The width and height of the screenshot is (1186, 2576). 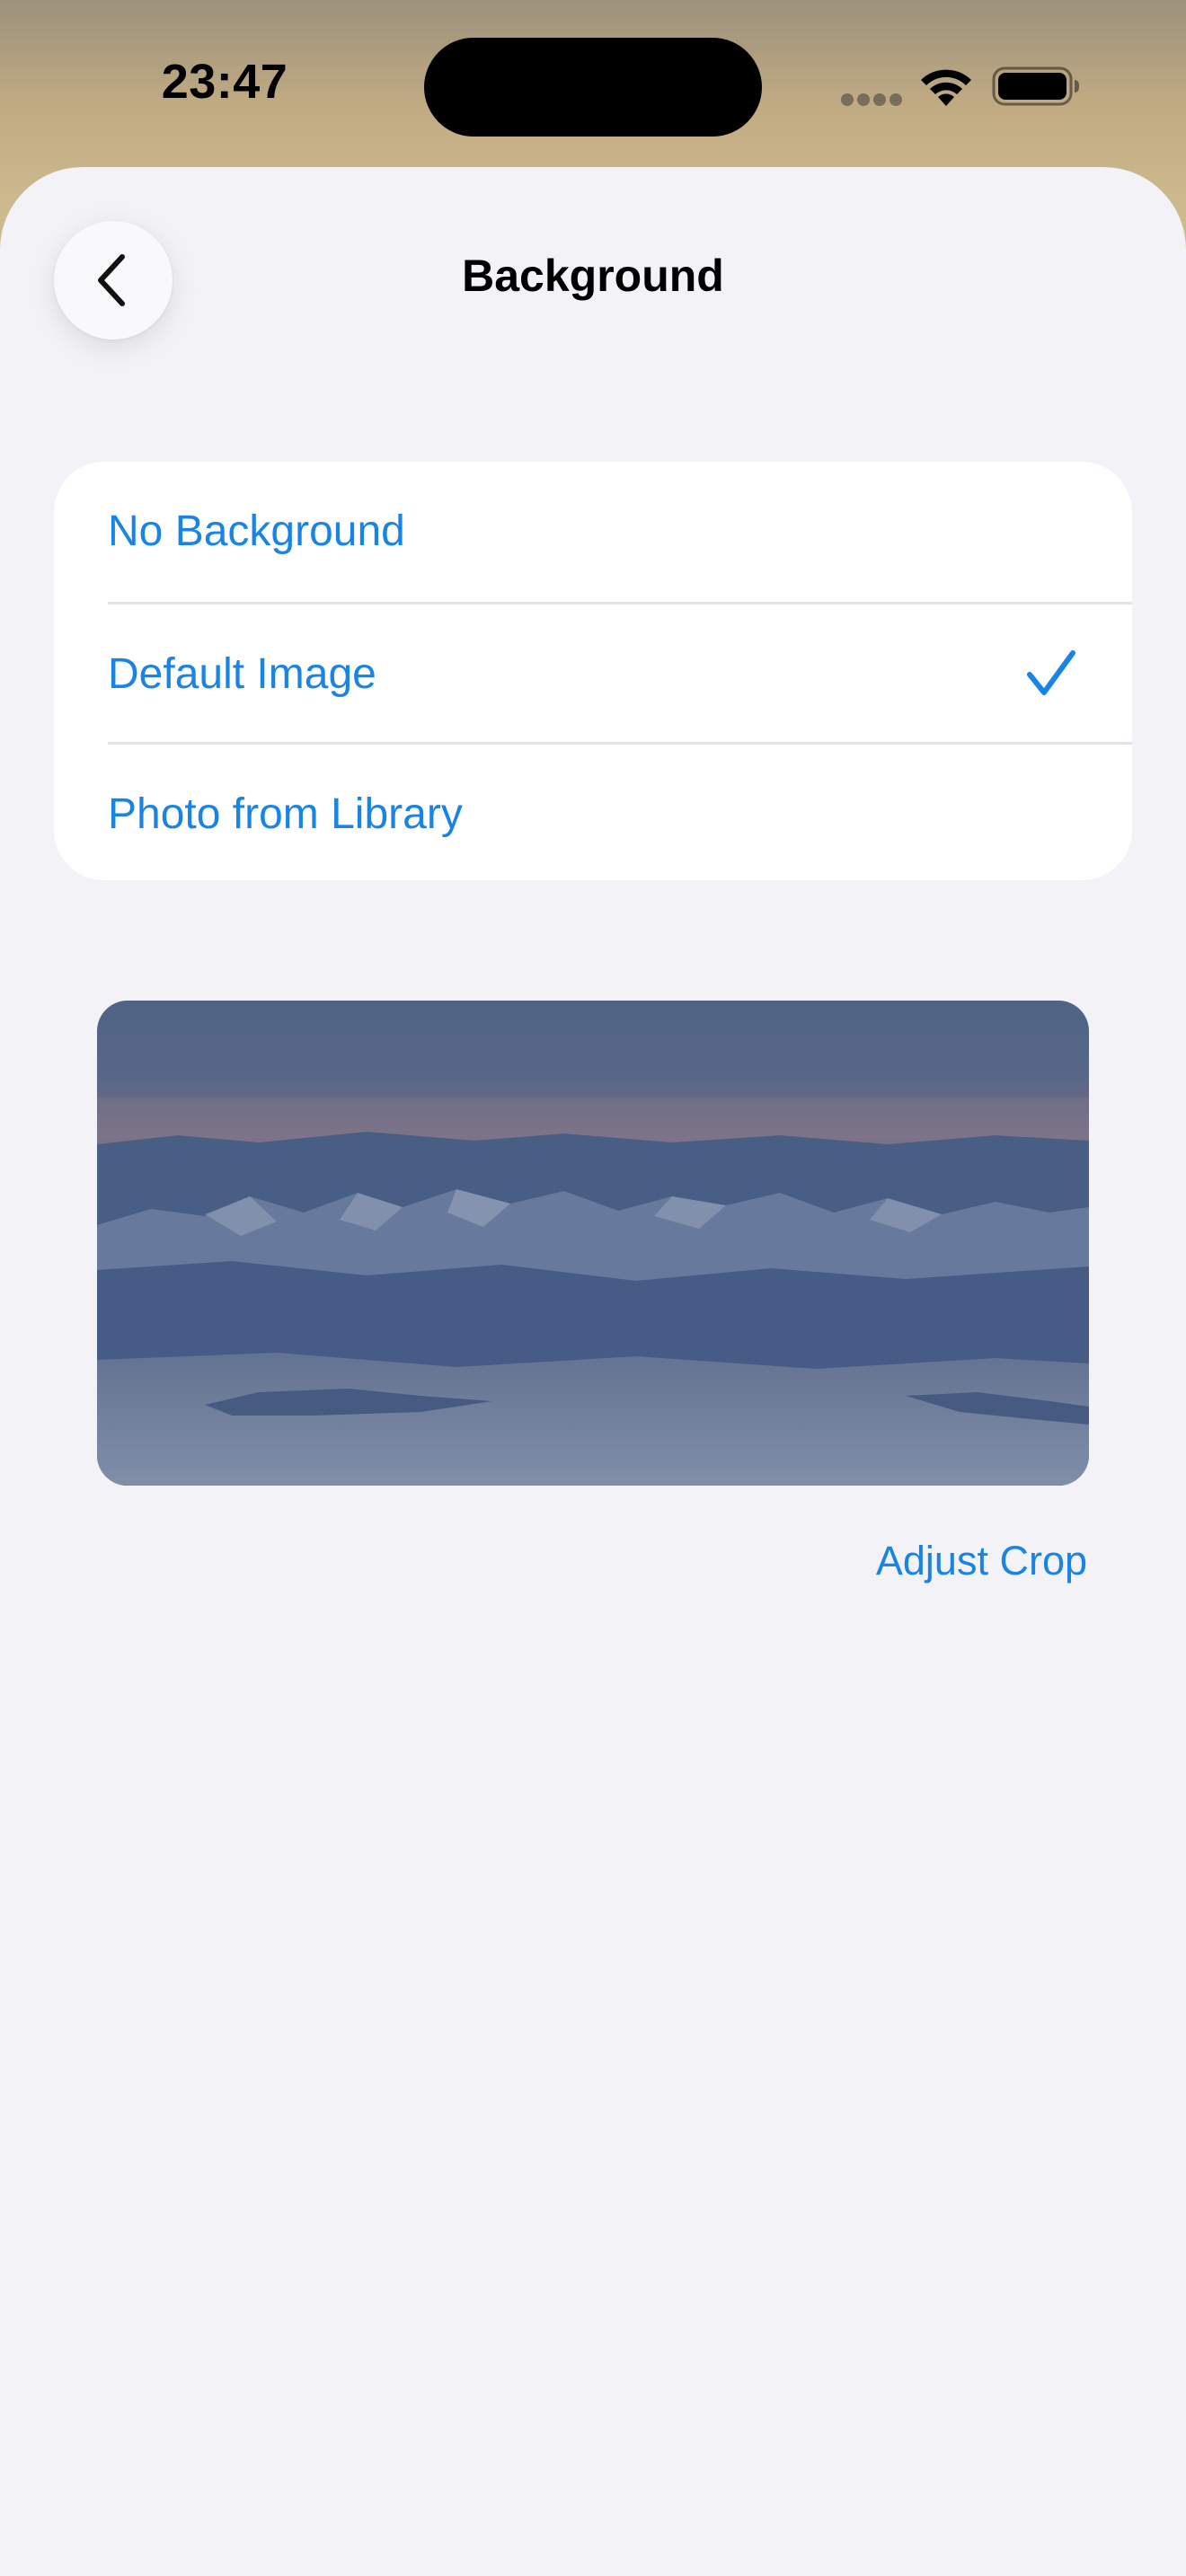 What do you see at coordinates (871, 99) in the screenshot?
I see `cellular-dots-icon` at bounding box center [871, 99].